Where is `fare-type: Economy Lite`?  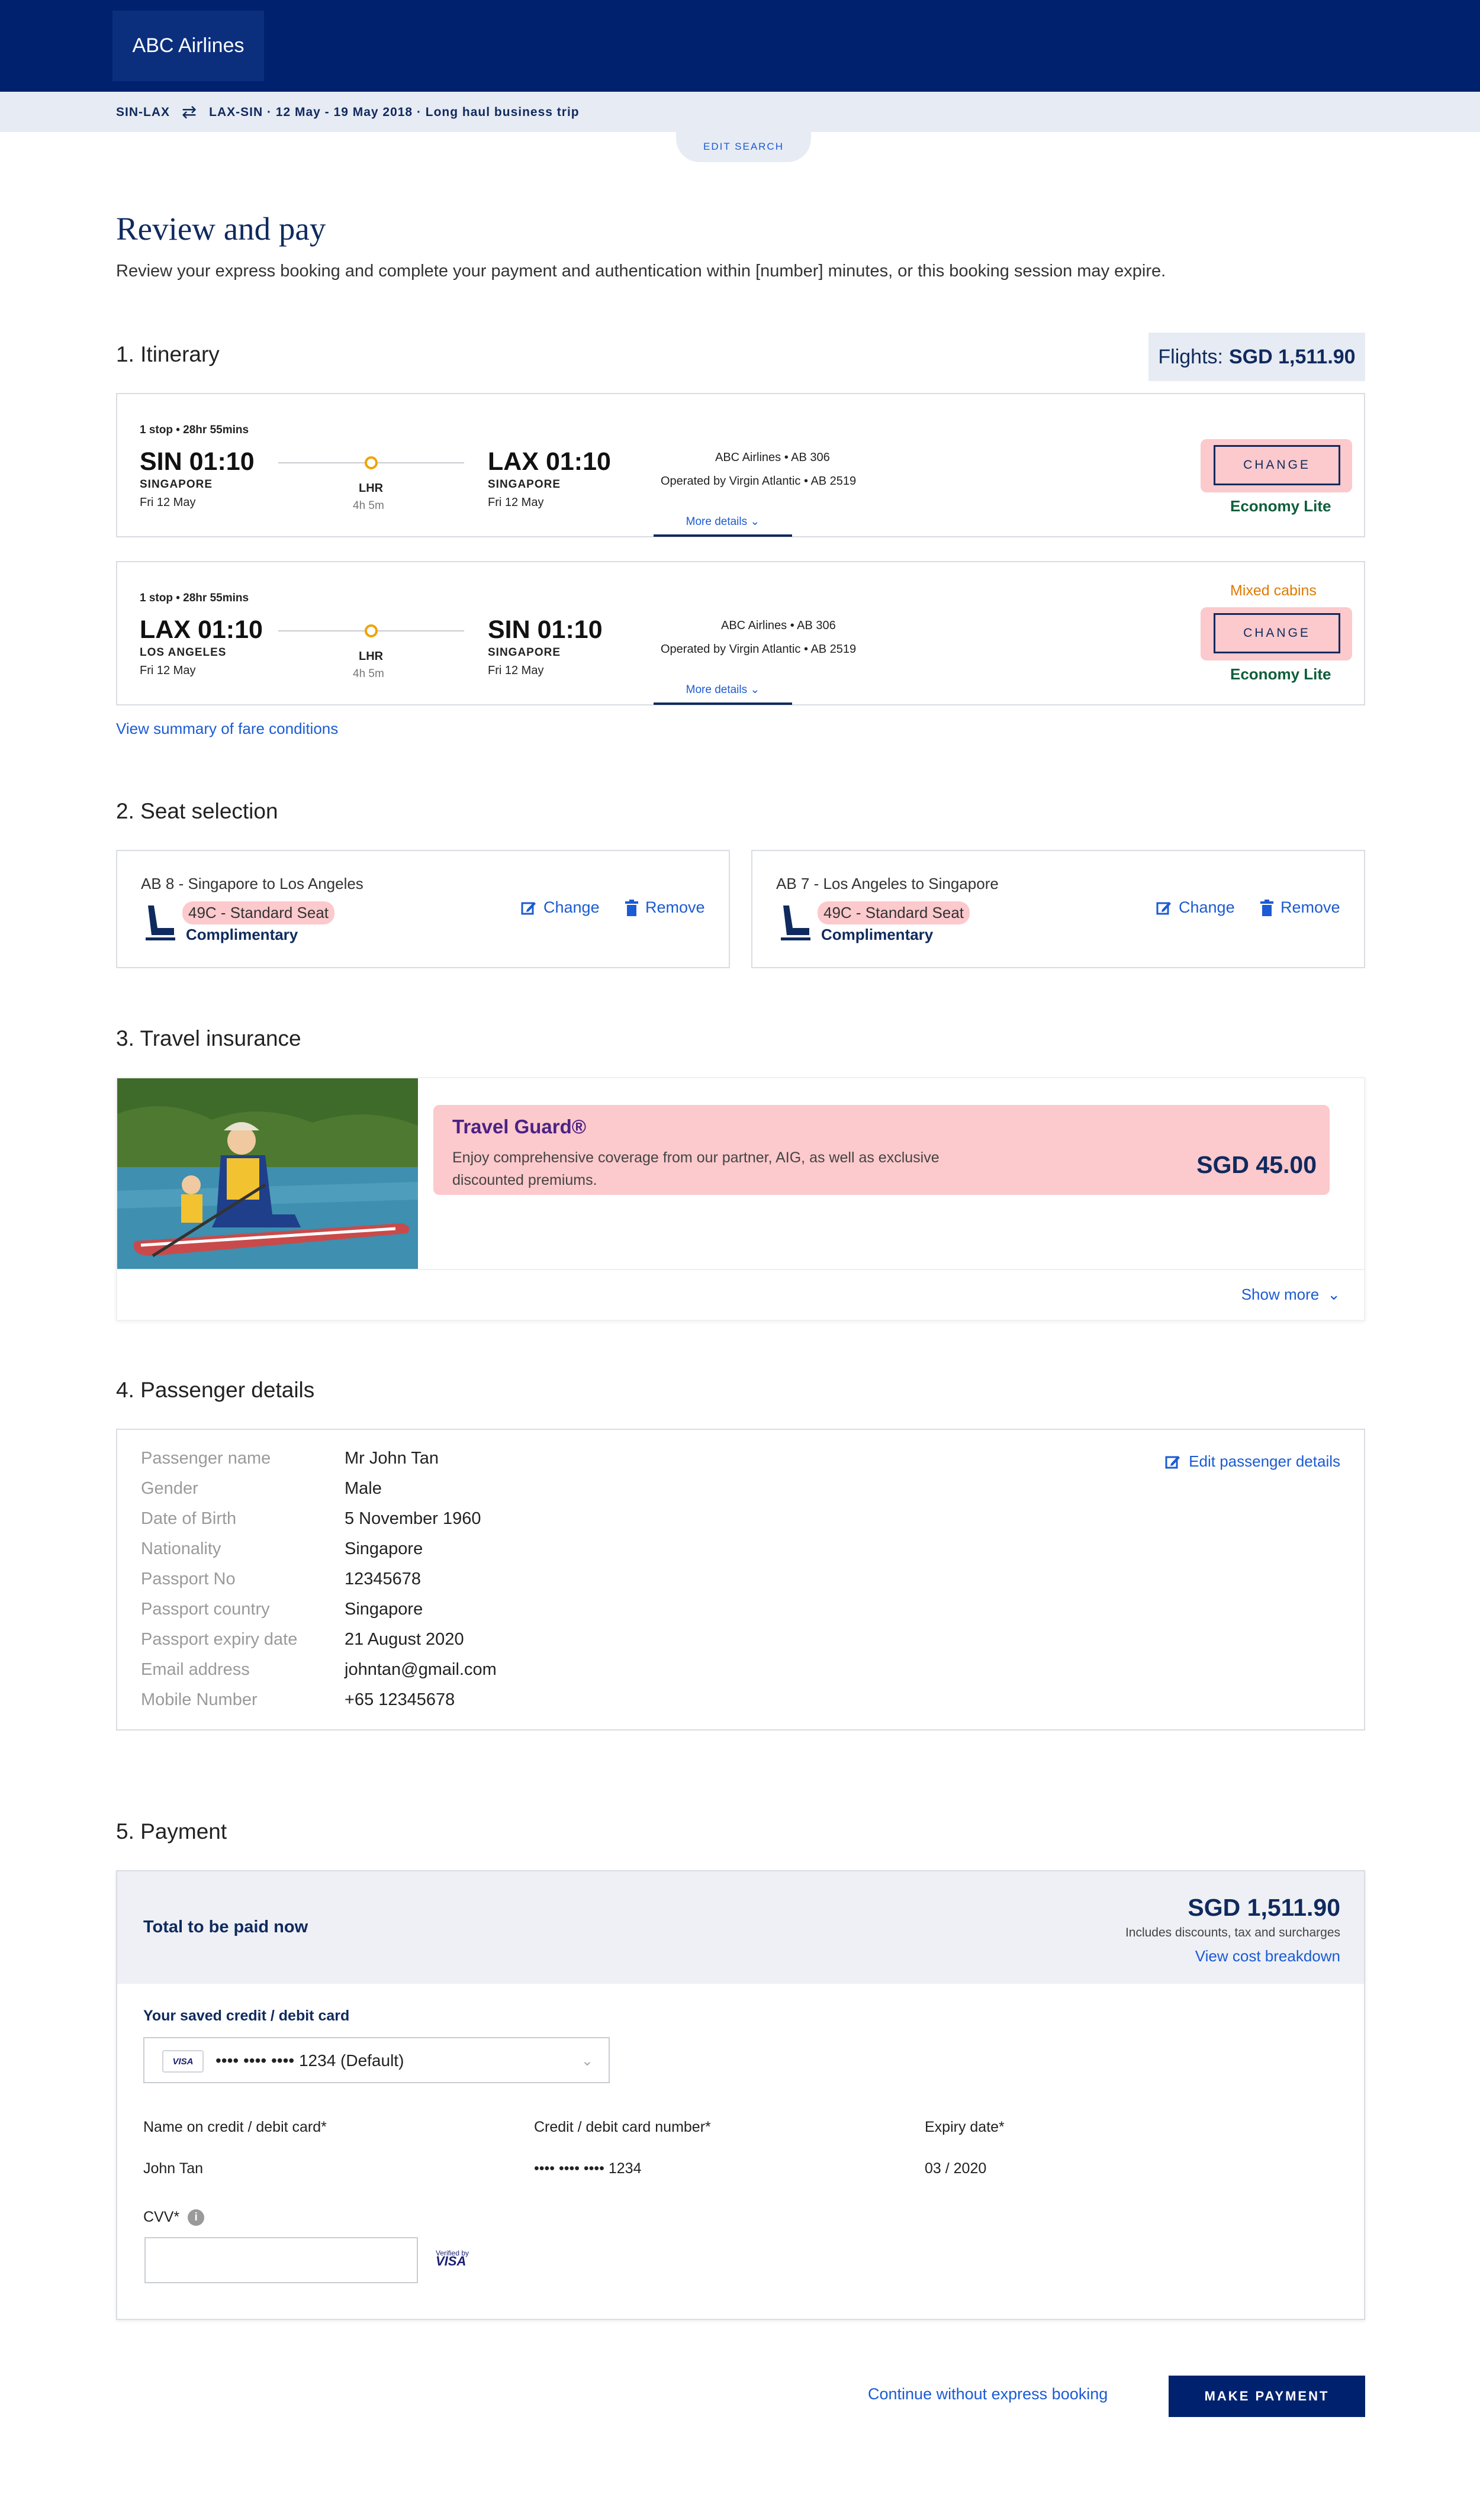 fare-type: Economy Lite is located at coordinates (1280, 506).